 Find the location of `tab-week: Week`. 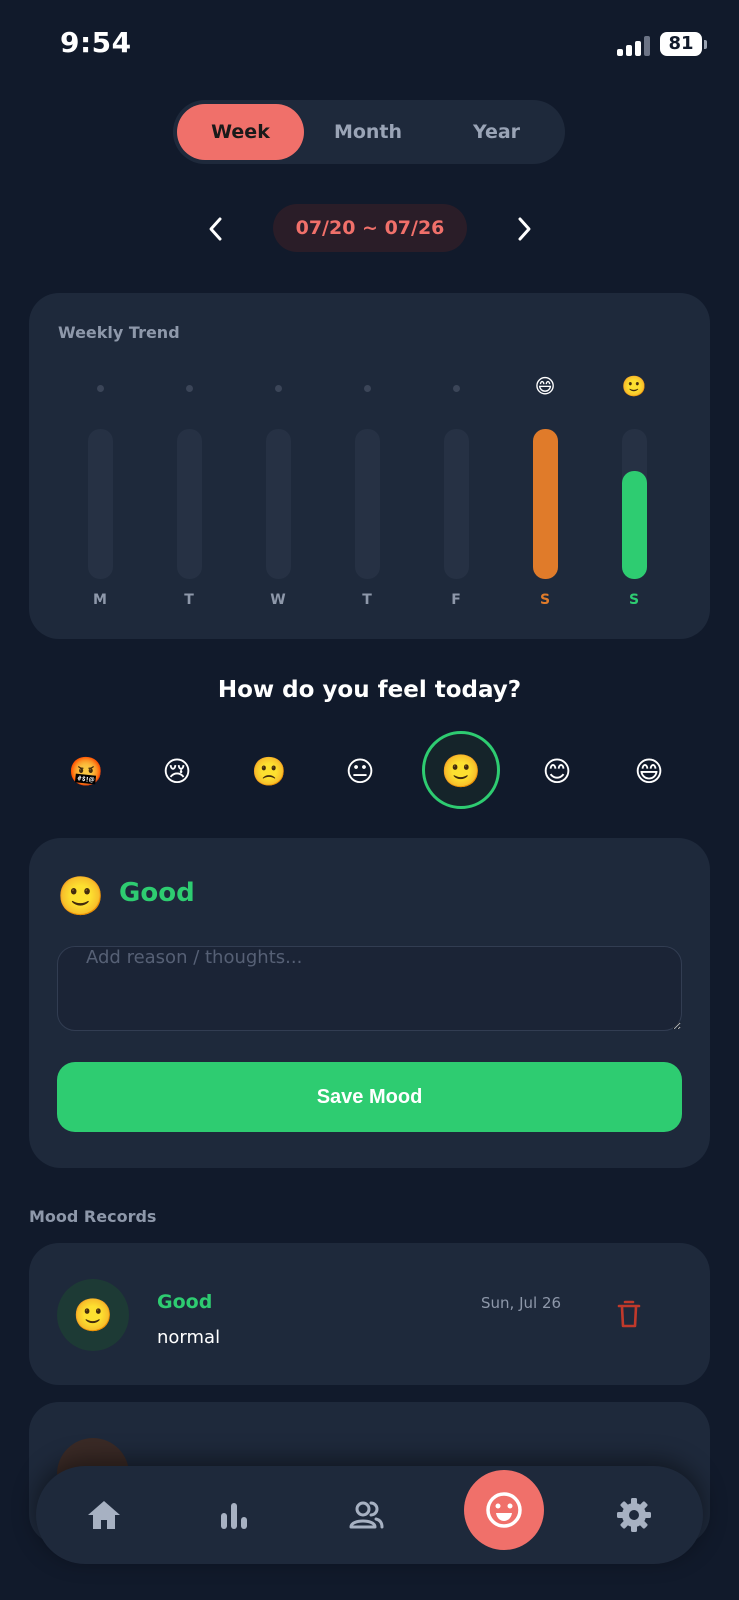

tab-week: Week is located at coordinates (240, 132).